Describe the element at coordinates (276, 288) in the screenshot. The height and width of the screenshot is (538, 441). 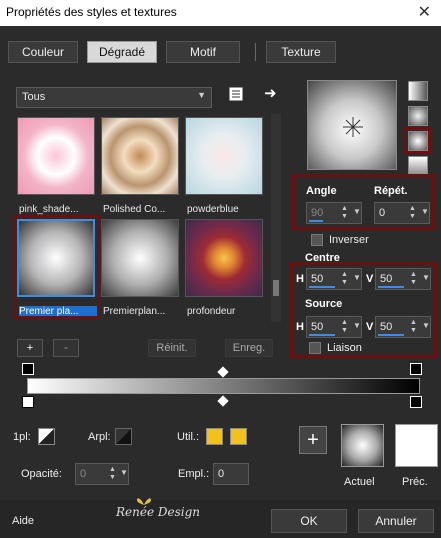
I see `scrollbar-thumb` at that location.